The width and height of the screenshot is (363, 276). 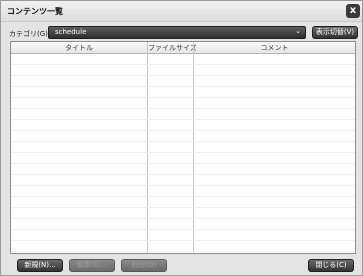 What do you see at coordinates (28, 34) in the screenshot?
I see `category-label: カテゴリ(G)` at bounding box center [28, 34].